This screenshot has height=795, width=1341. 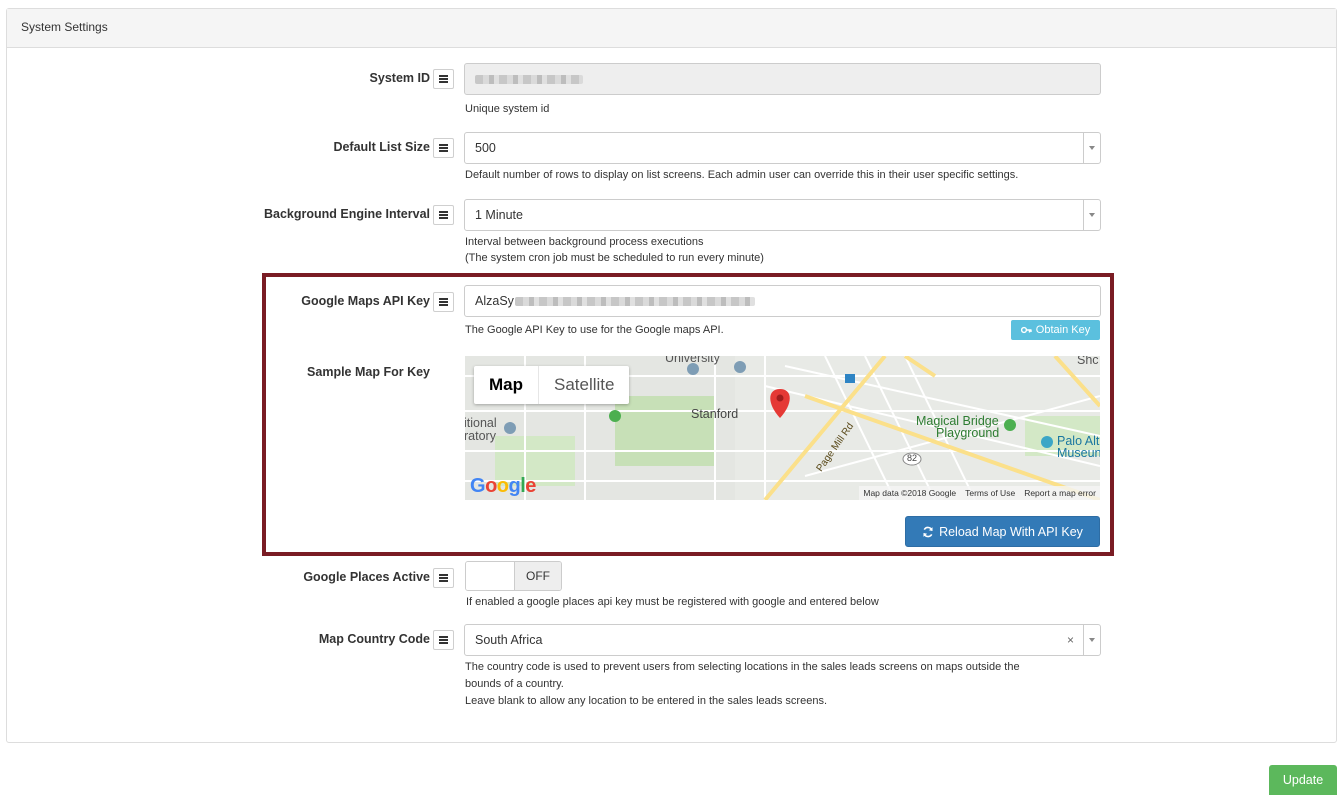 What do you see at coordinates (782, 148) in the screenshot?
I see `default-list-size-select: 500` at bounding box center [782, 148].